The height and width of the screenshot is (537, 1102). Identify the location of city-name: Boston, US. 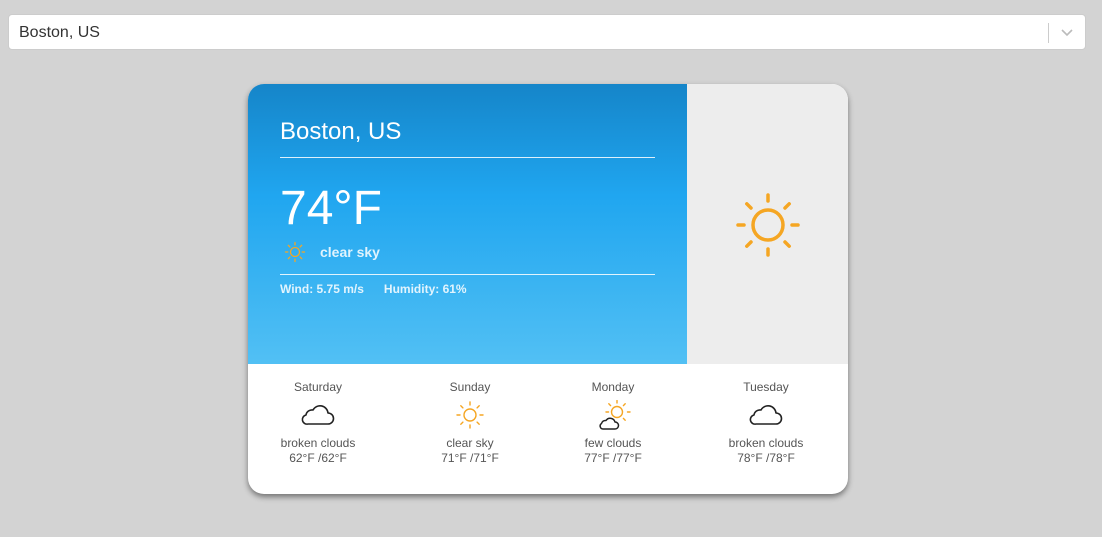
(341, 131).